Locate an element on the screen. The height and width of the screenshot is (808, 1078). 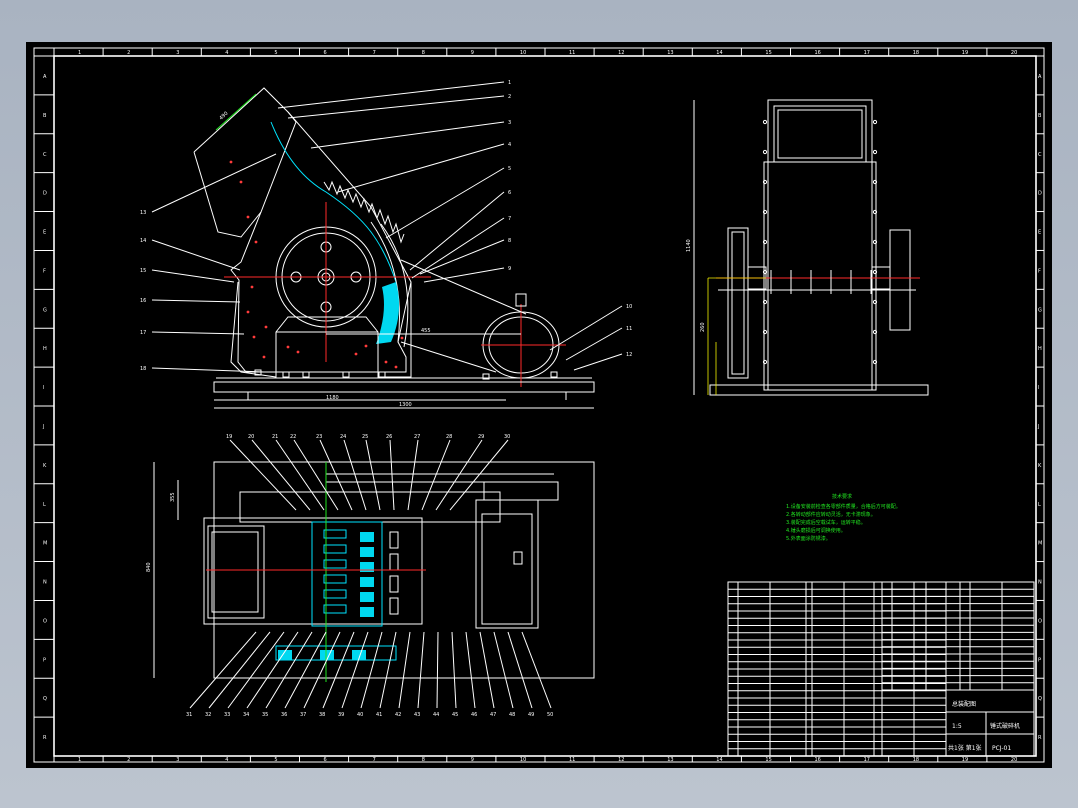
zone-col-label: 1 is located at coordinates (79, 53).